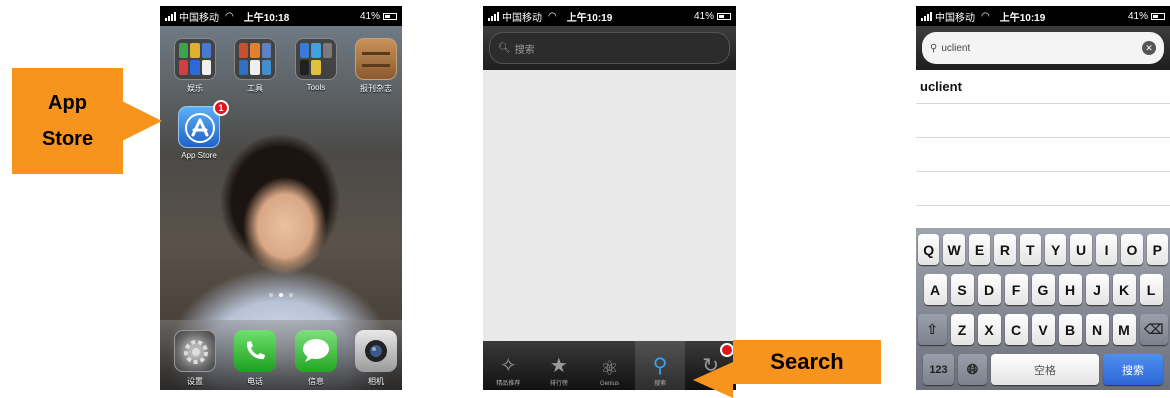 The height and width of the screenshot is (398, 1170). Describe the element at coordinates (1030, 249) in the screenshot. I see `key-t: T` at that location.